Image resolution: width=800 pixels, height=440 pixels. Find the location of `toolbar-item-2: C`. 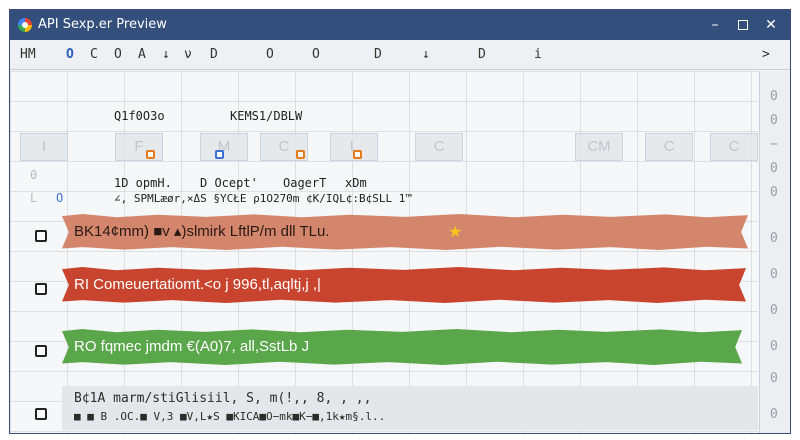

toolbar-item-2: C is located at coordinates (94, 55).